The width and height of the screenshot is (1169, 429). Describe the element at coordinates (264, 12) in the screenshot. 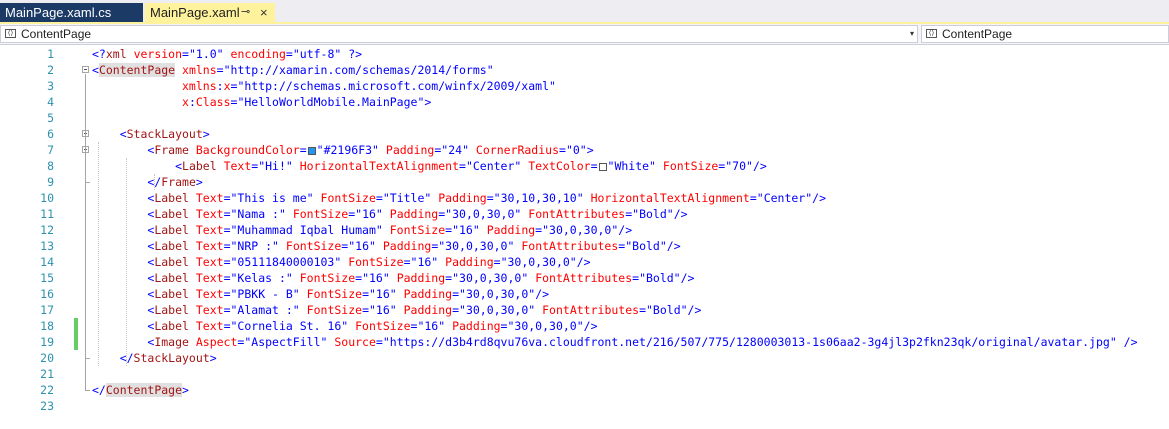

I see `close-icon: ×` at that location.